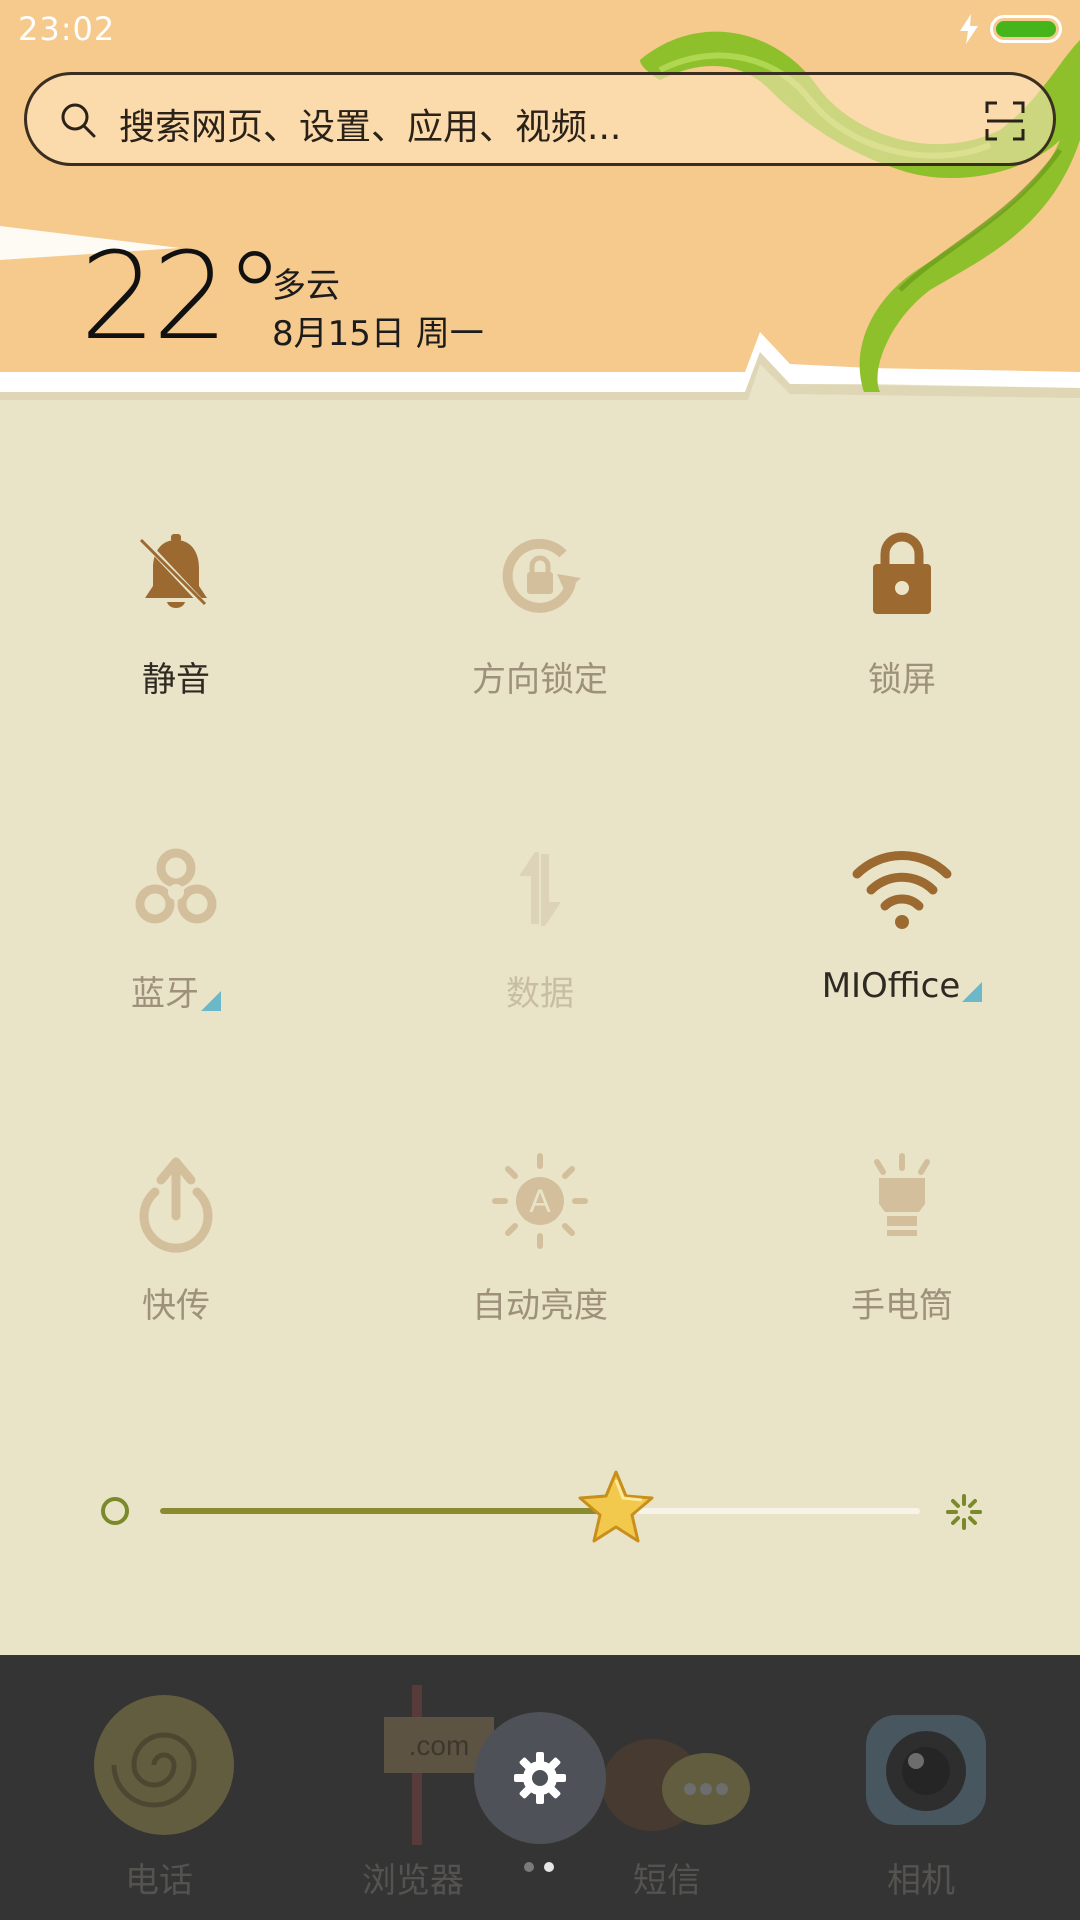  I want to click on toggle-label: 静音, so click(176, 680).